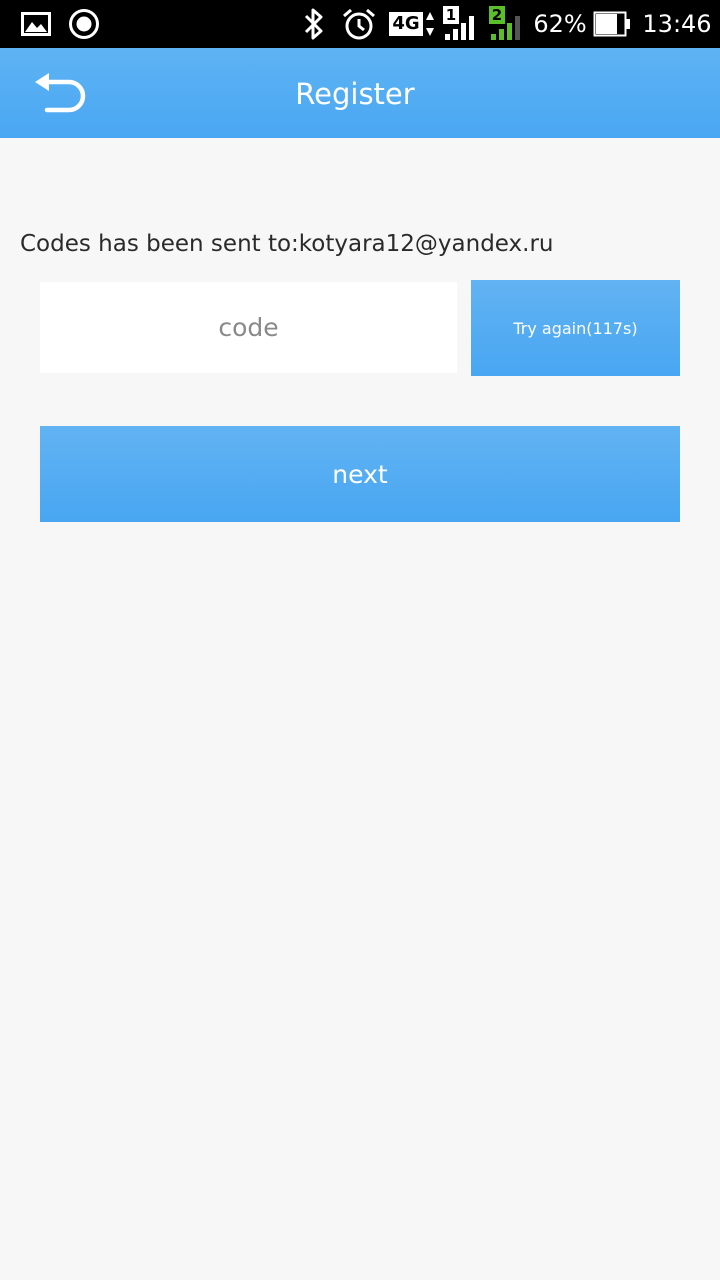  I want to click on signal-sim1-icon: 1, so click(461, 24).